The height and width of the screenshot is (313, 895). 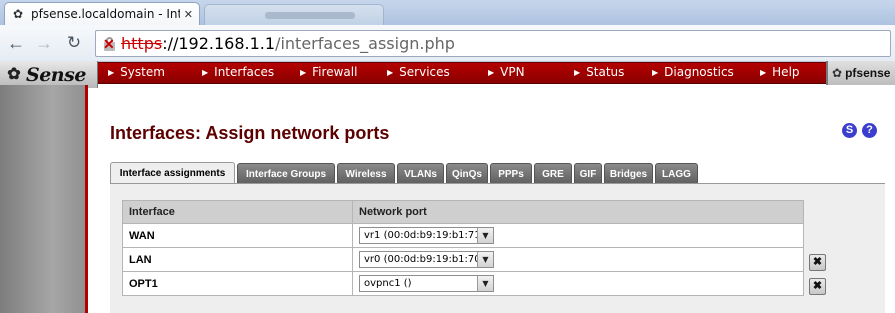 What do you see at coordinates (237, 259) in the screenshot?
I see `interface-name: LAN` at bounding box center [237, 259].